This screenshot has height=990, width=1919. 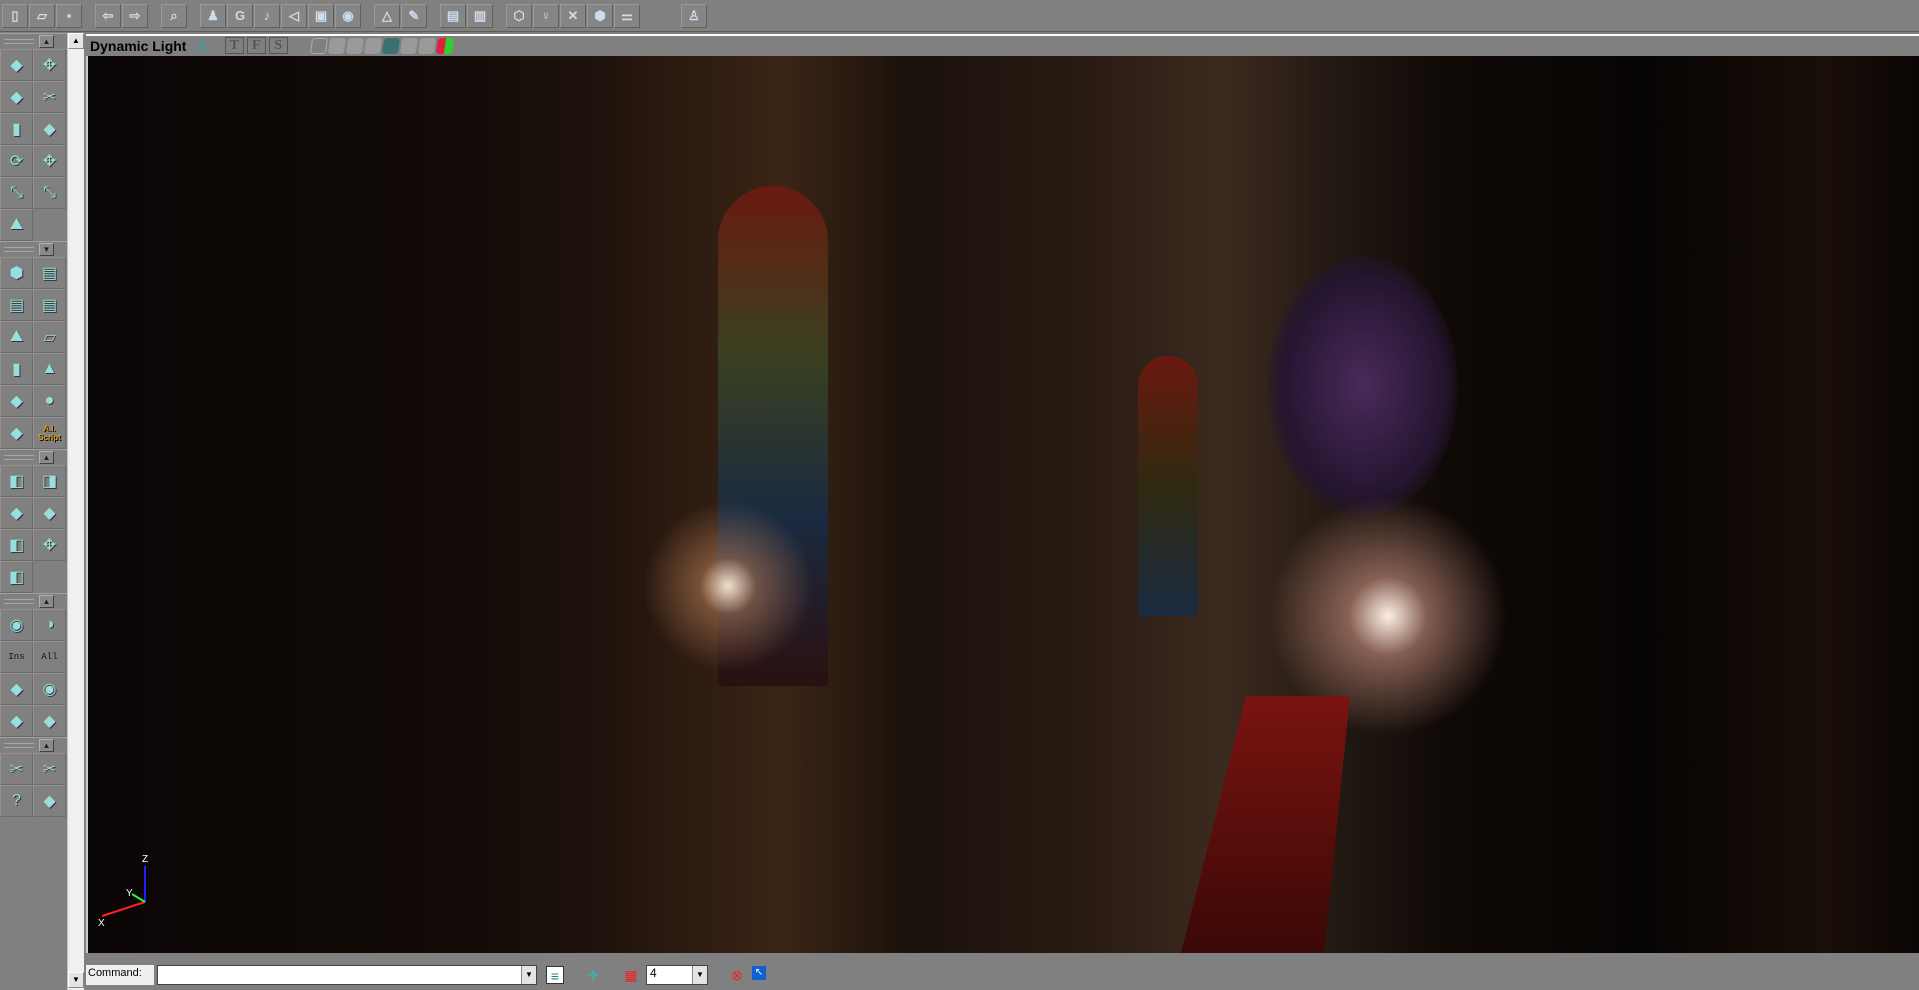 What do you see at coordinates (201, 46) in the screenshot?
I see `viewport-locked-icon: ♙` at bounding box center [201, 46].